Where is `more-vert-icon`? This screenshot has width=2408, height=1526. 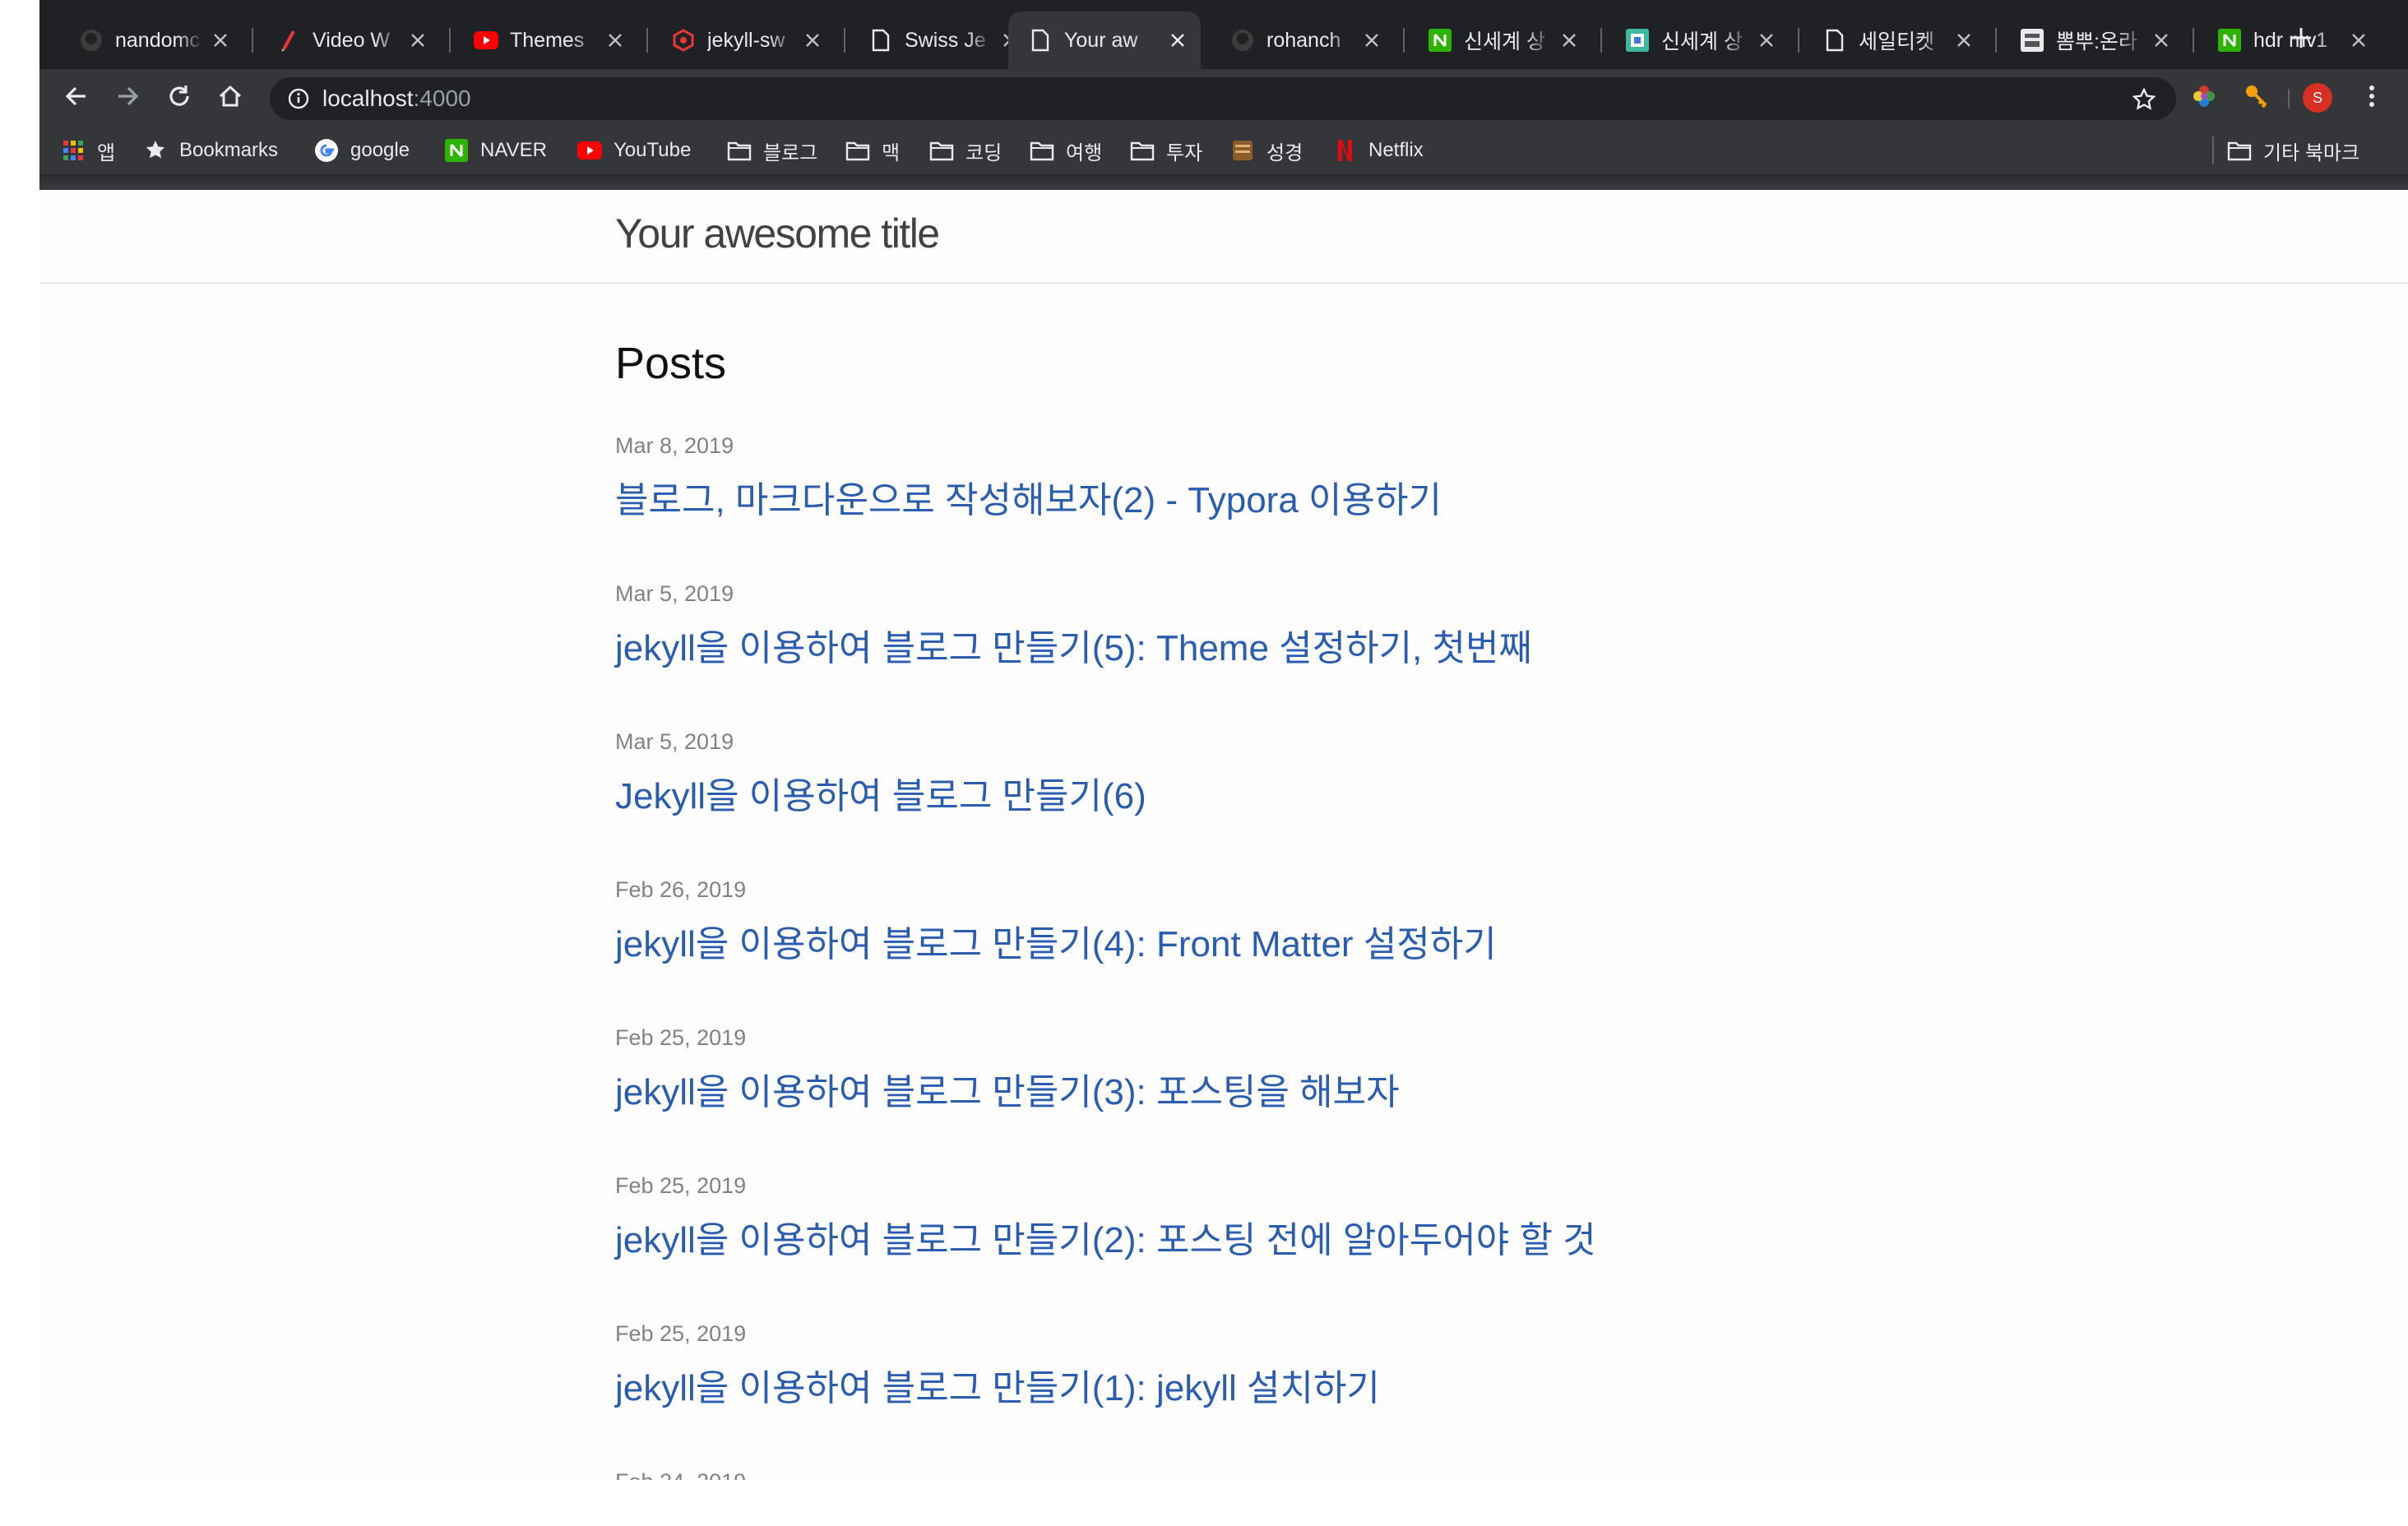
more-vert-icon is located at coordinates (2372, 98).